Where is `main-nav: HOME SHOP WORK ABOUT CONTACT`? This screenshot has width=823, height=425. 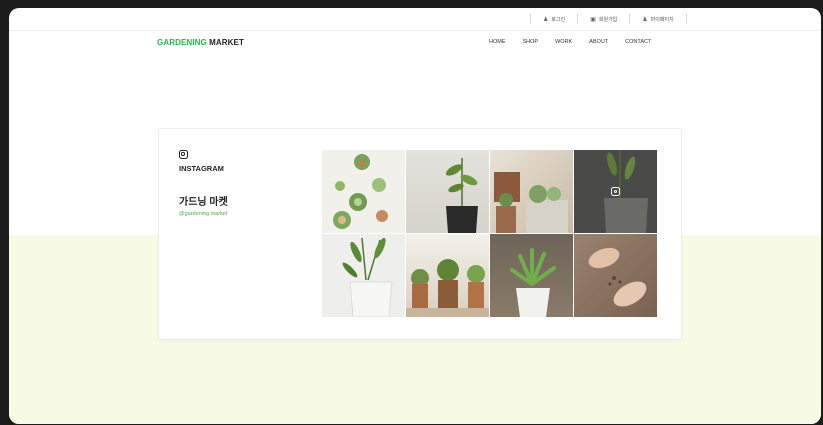 main-nav: HOME SHOP WORK ABOUT CONTACT is located at coordinates (570, 42).